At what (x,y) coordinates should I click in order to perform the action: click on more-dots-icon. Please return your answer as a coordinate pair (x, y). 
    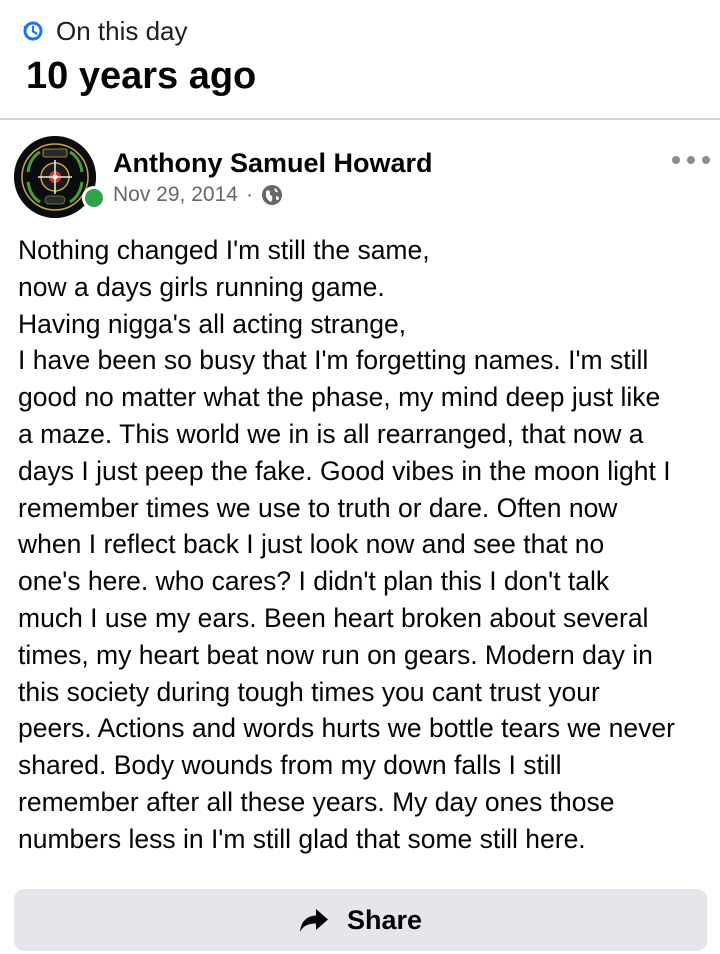
    Looking at the image, I should click on (676, 160).